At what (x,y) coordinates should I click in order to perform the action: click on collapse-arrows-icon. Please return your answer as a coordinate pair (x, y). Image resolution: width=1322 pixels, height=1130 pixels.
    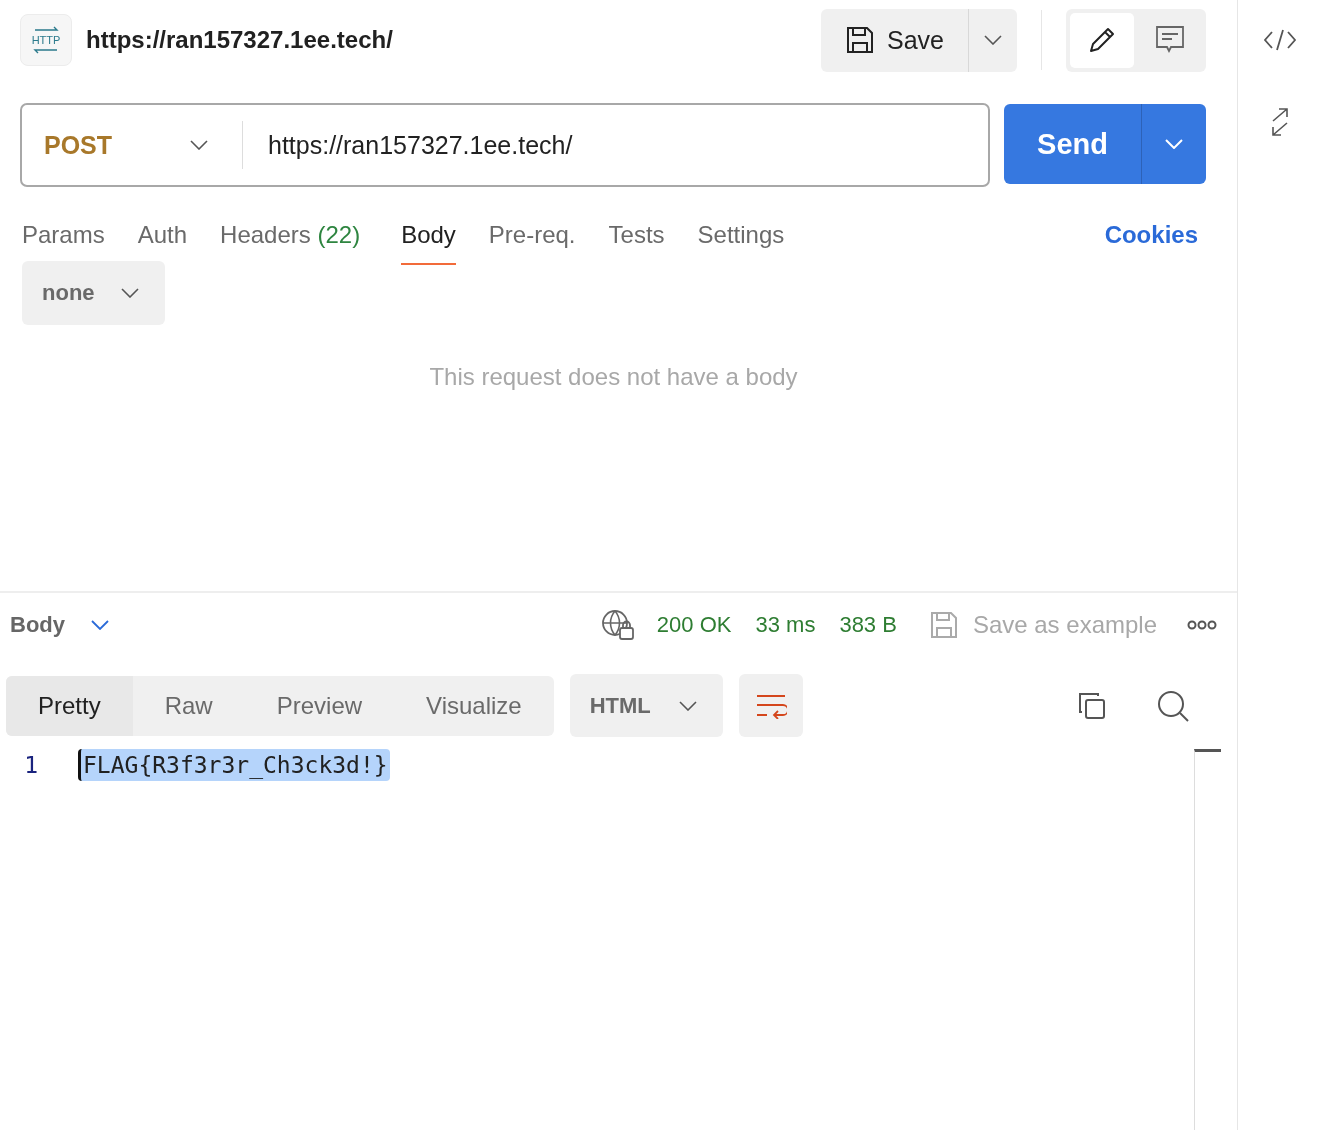
    Looking at the image, I should click on (1280, 122).